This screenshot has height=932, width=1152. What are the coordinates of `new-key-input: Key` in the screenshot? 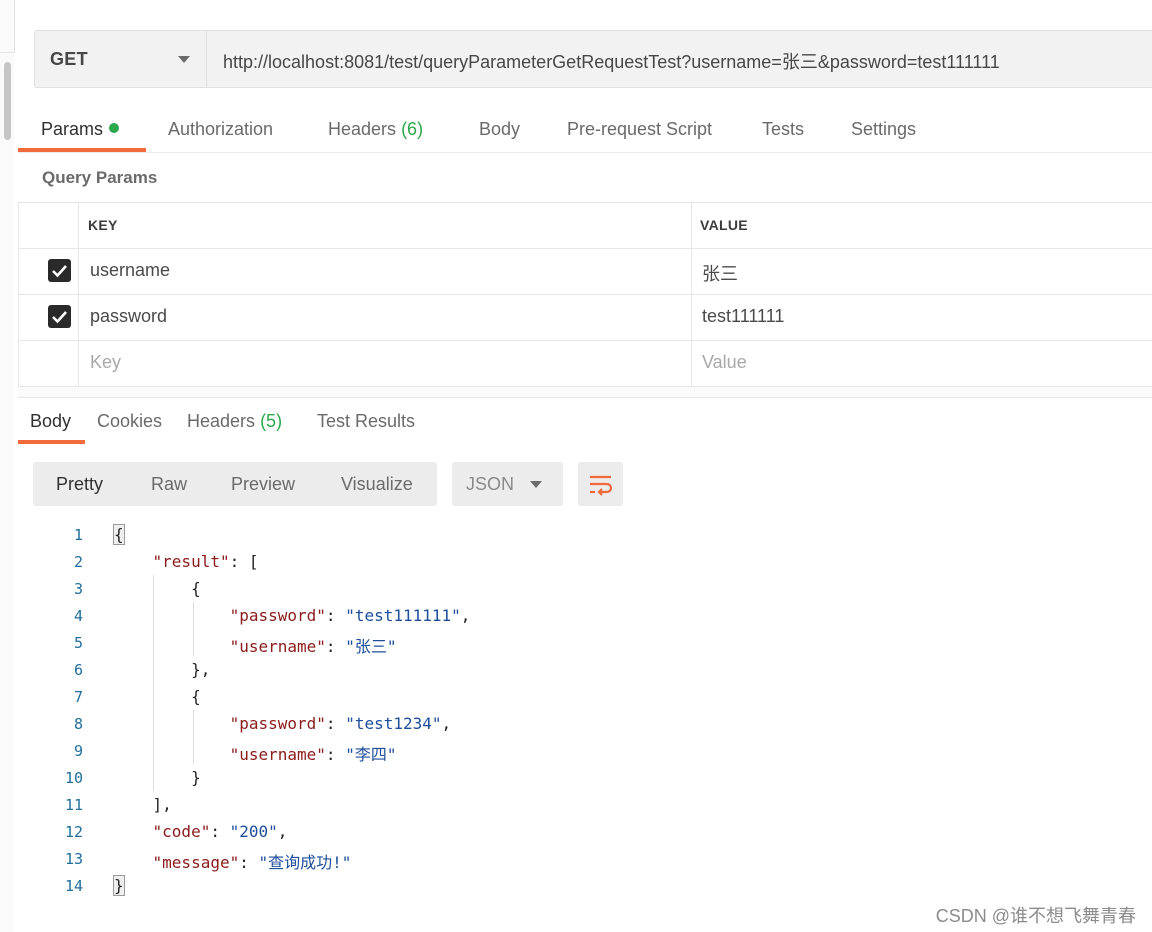 It's located at (105, 362).